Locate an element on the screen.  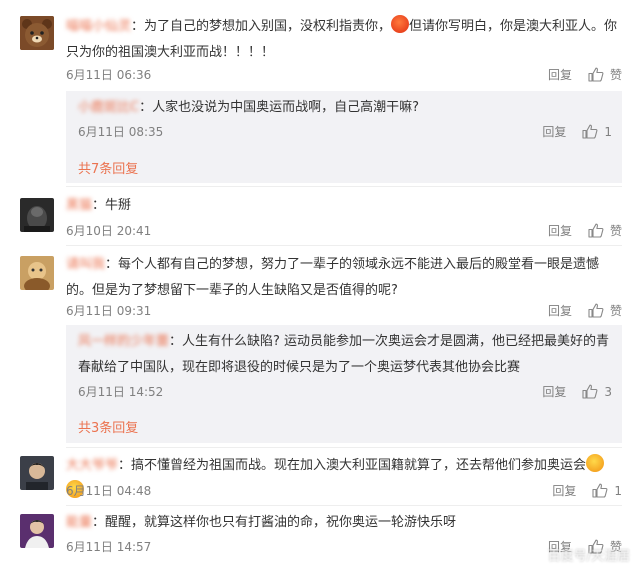
timestamp: 6月11日 14:52 is located at coordinates (121, 392).